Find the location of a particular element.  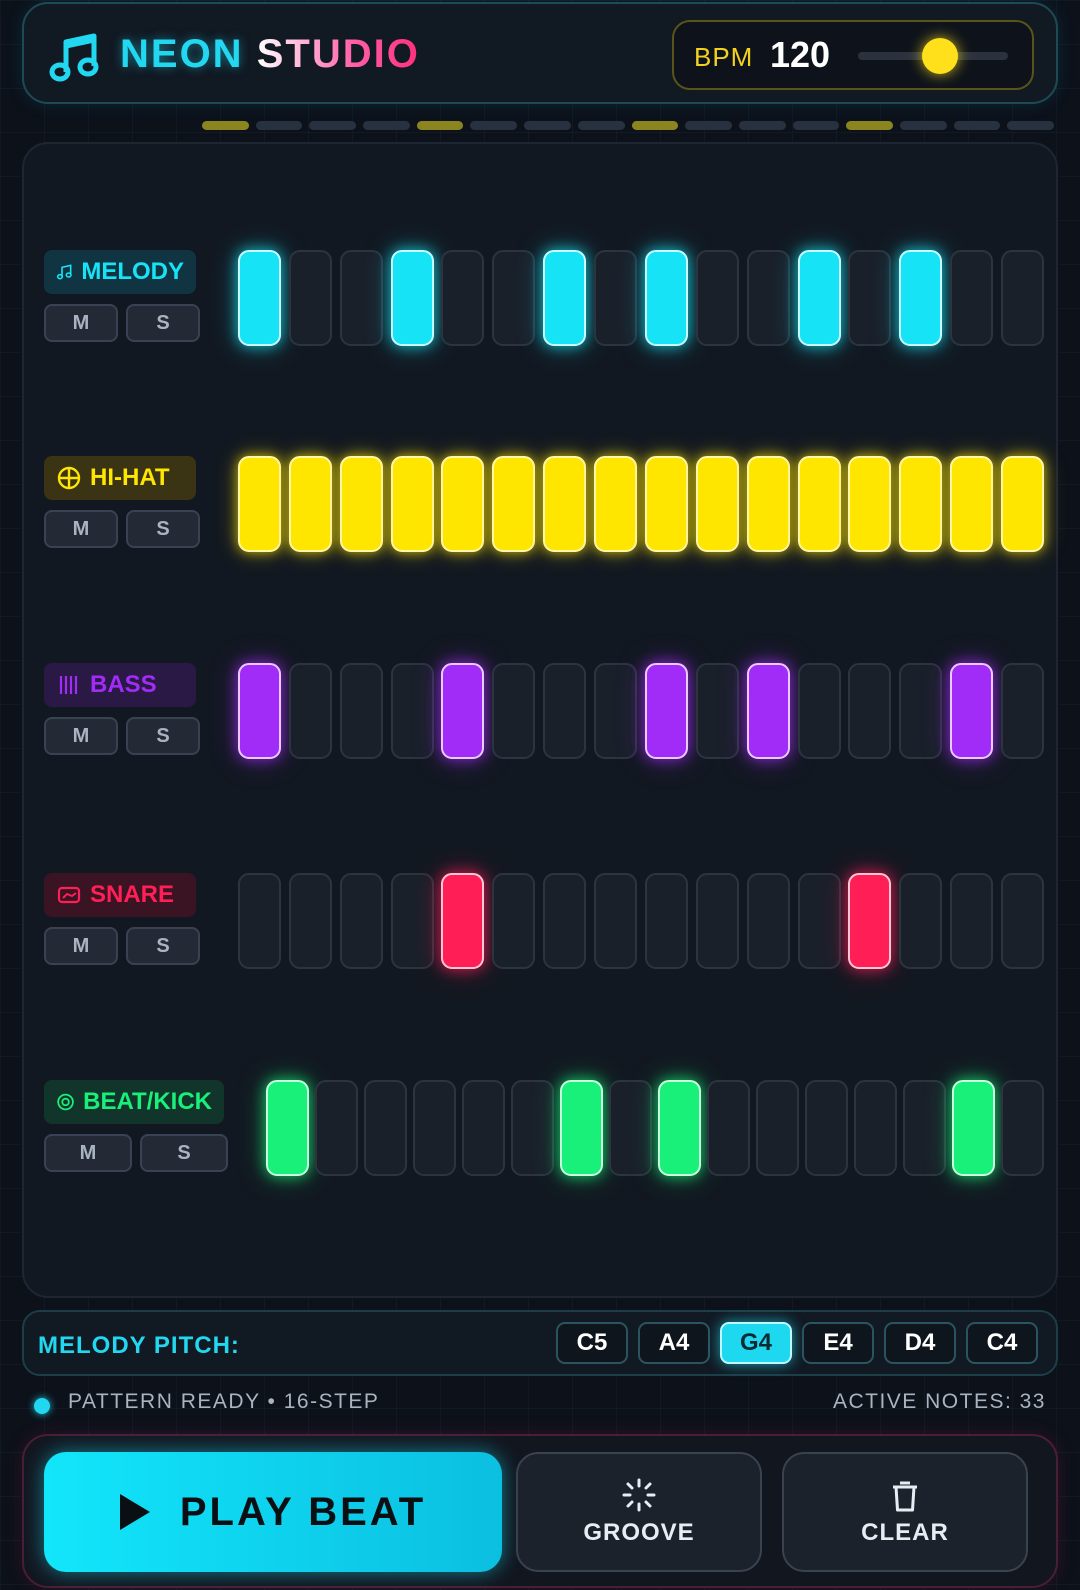

bpm-slider is located at coordinates (933, 56).